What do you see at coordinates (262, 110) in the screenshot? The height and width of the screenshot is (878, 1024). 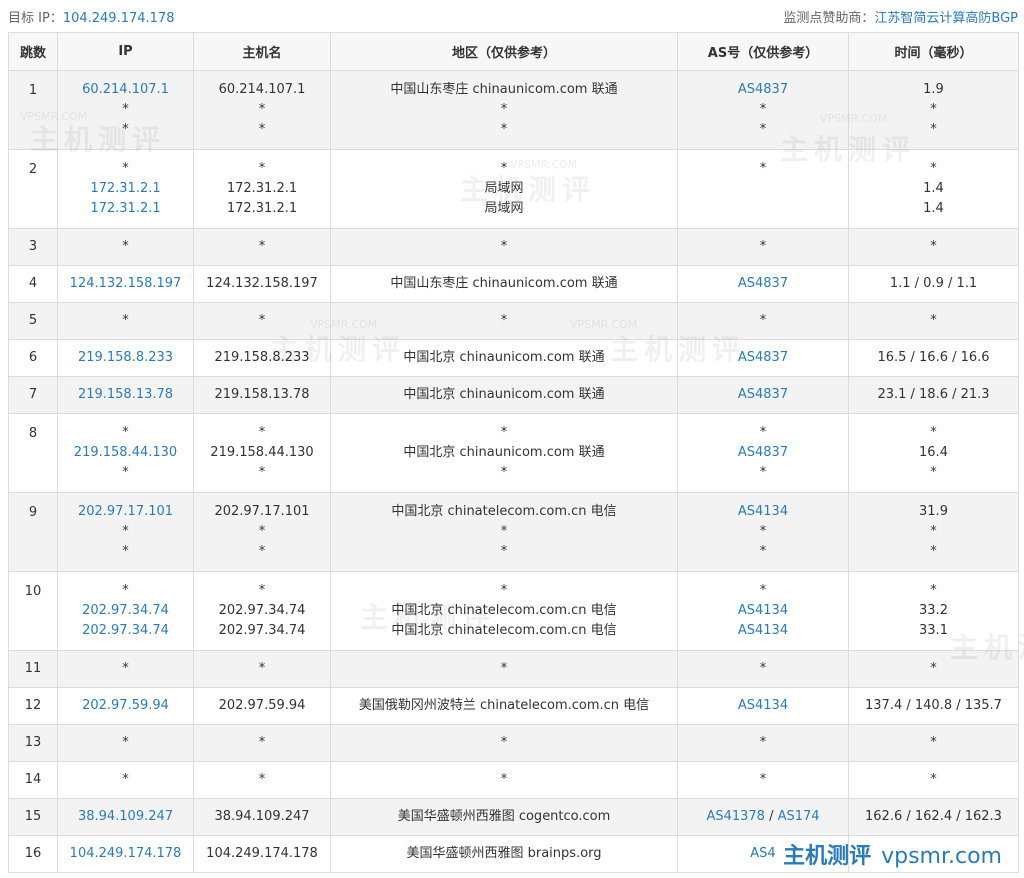 I see `hostname-cell: 60.214.107.1 * *` at bounding box center [262, 110].